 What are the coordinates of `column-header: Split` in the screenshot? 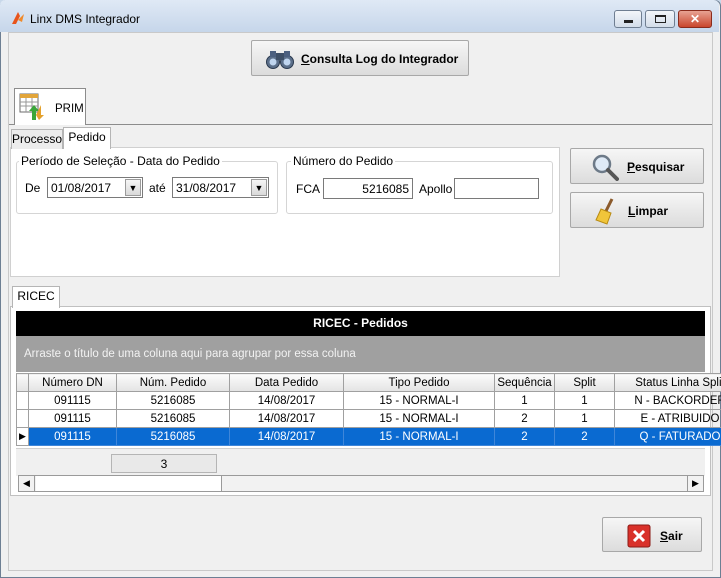 It's located at (584, 382).